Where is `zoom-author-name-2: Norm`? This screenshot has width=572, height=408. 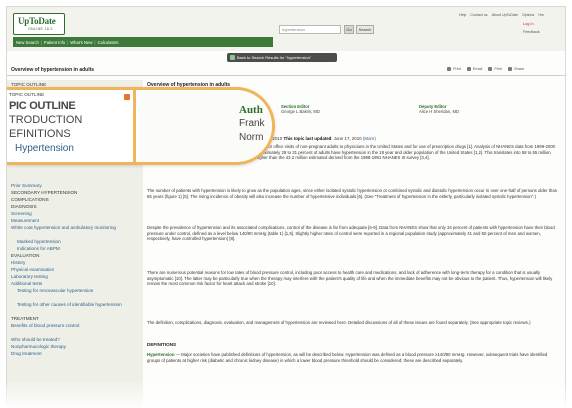 zoom-author-name-2: Norm is located at coordinates (251, 137).